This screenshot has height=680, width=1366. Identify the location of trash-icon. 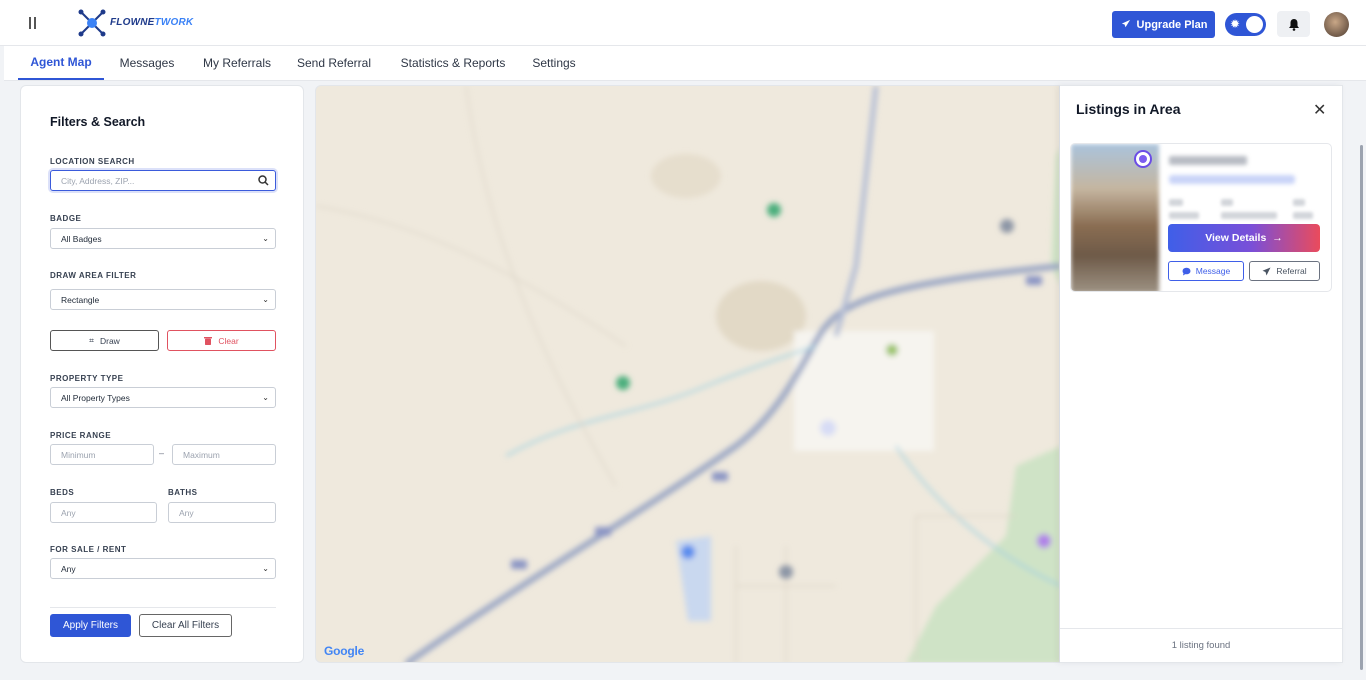
(208, 341).